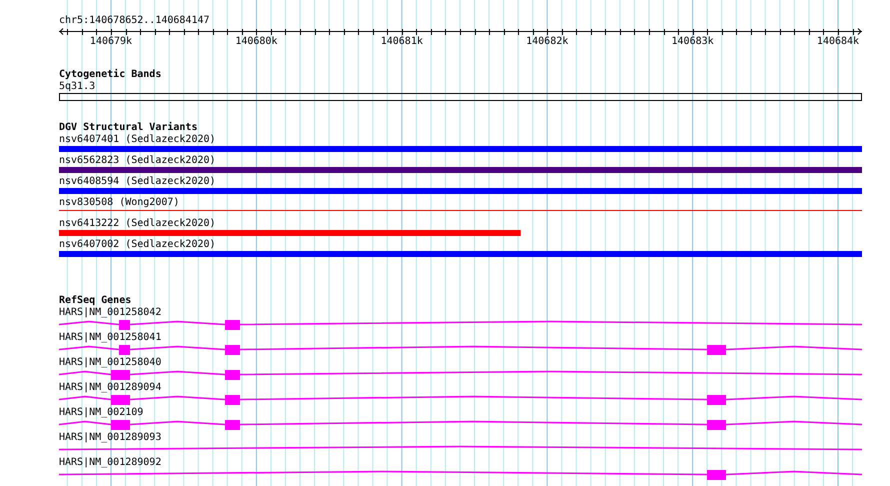  Describe the element at coordinates (138, 140) in the screenshot. I see `feature-label: nsv6407401 (Sedlazeck2020)` at that location.